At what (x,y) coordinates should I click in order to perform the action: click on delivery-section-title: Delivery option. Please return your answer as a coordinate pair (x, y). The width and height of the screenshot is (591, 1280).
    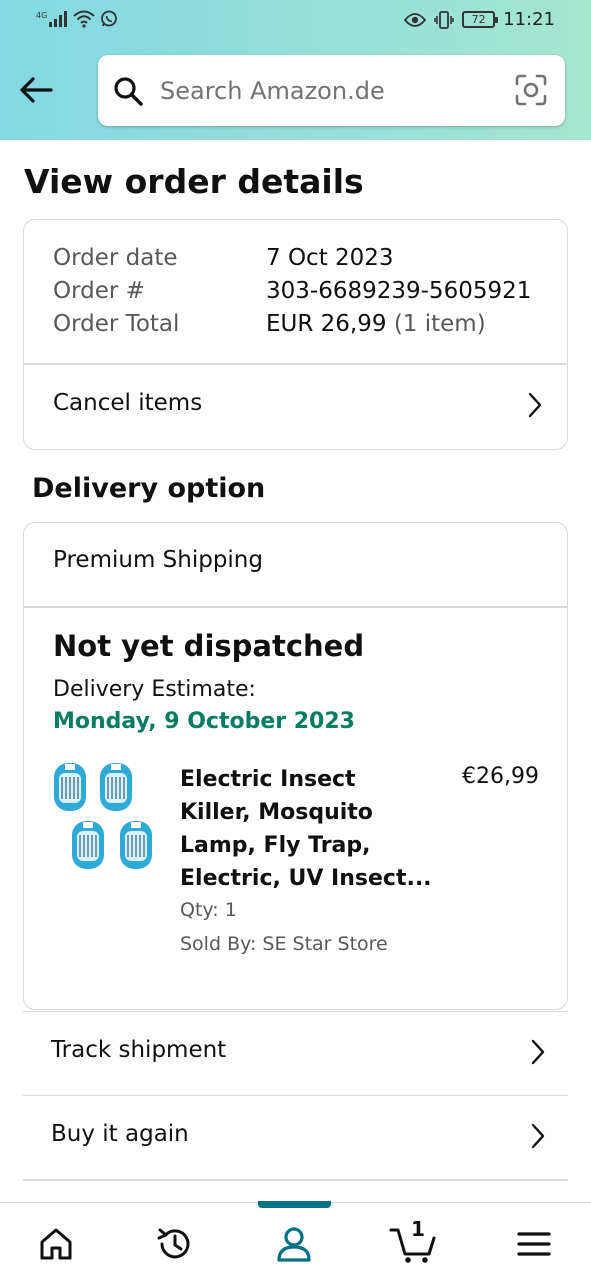
    Looking at the image, I should click on (149, 488).